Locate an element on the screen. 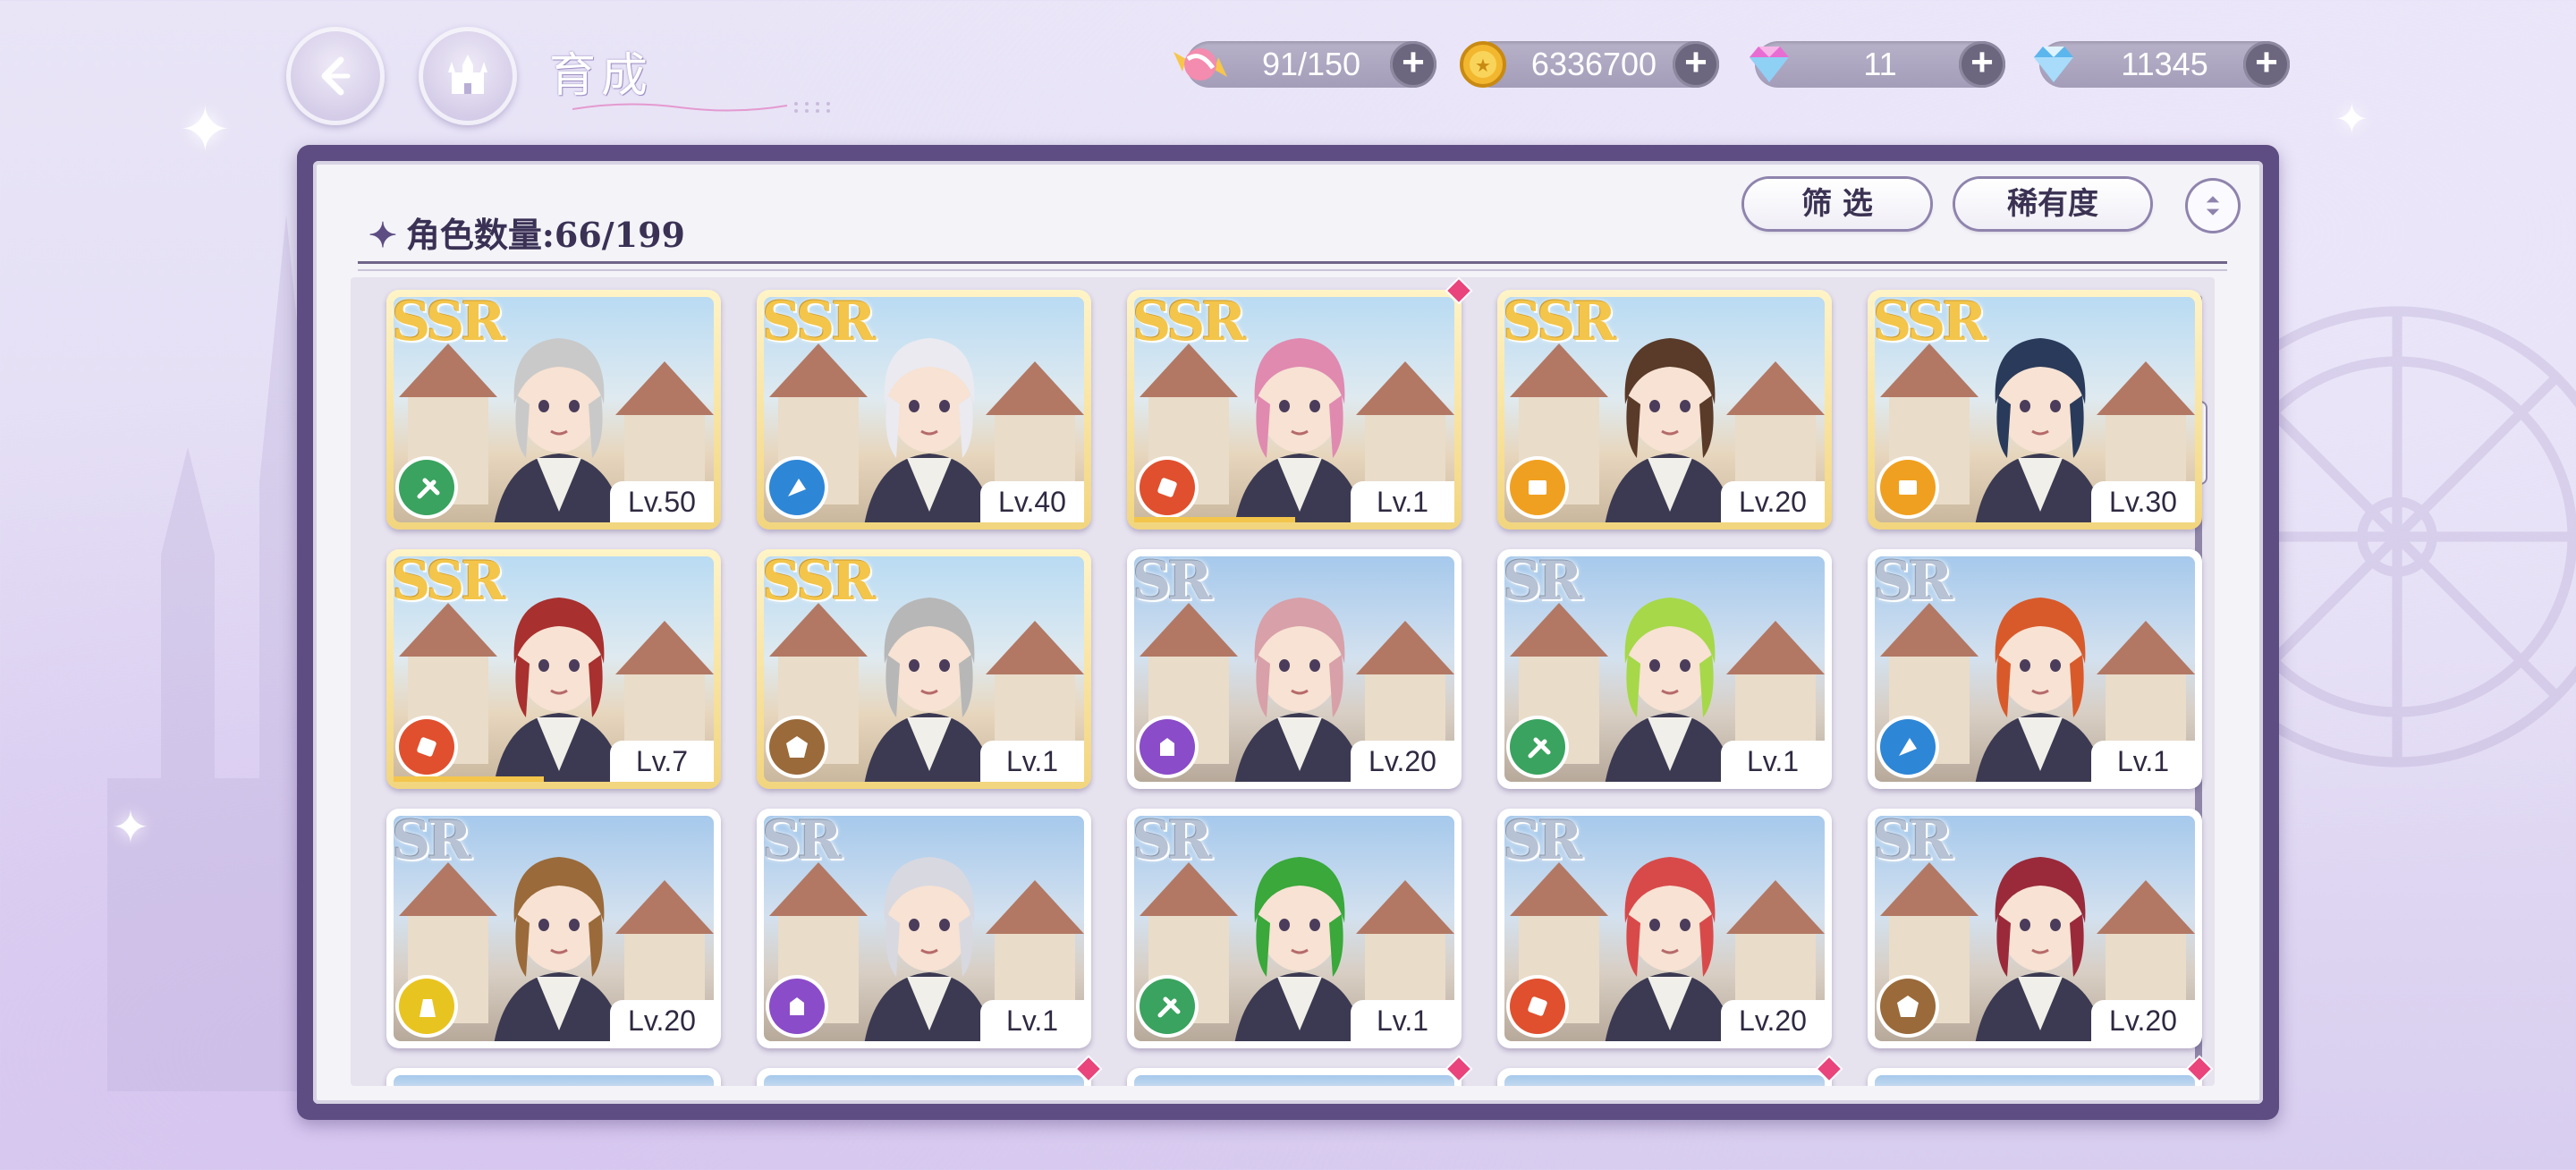  character-card: SSR Lv.30 is located at coordinates (2035, 410).